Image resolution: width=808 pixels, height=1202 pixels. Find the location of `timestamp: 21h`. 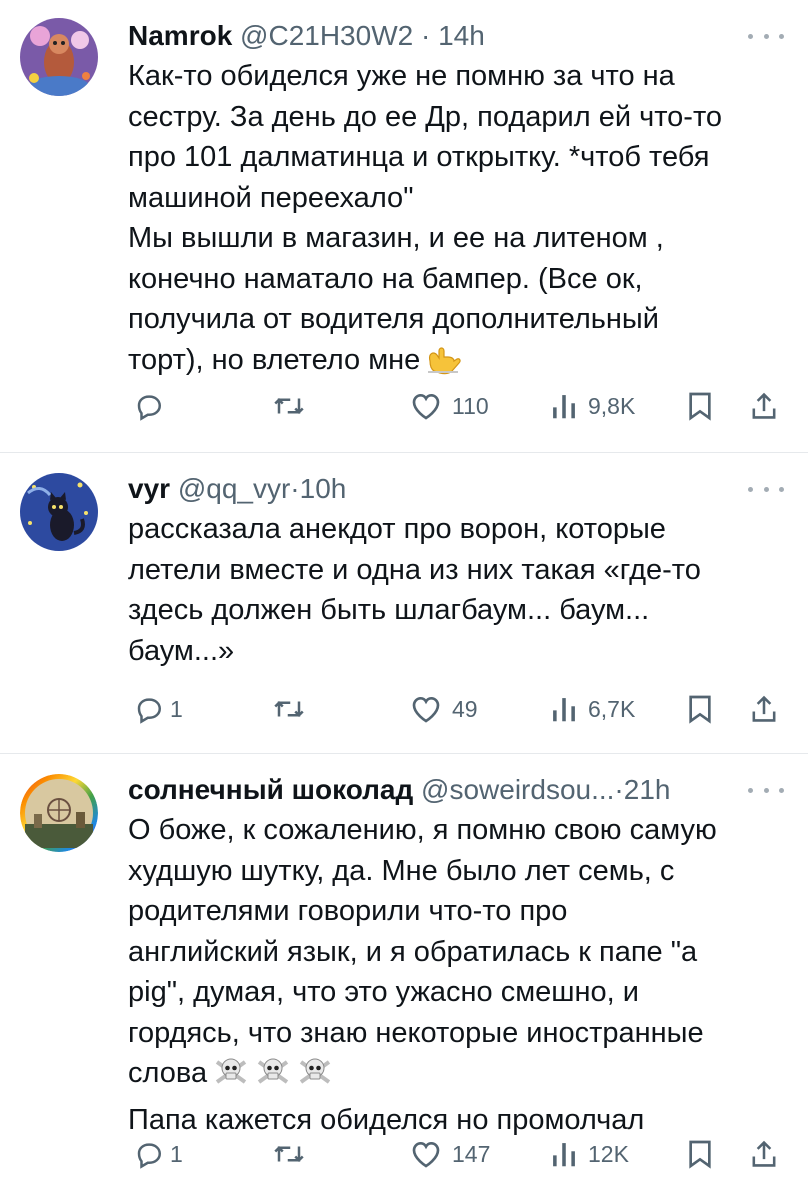

timestamp: 21h is located at coordinates (647, 789).